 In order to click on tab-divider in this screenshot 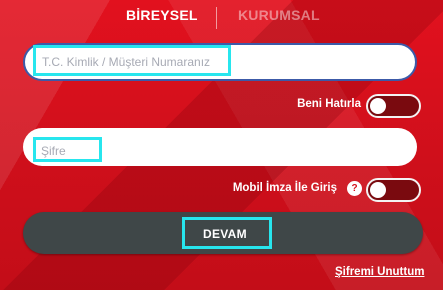, I will do `click(216, 18)`.